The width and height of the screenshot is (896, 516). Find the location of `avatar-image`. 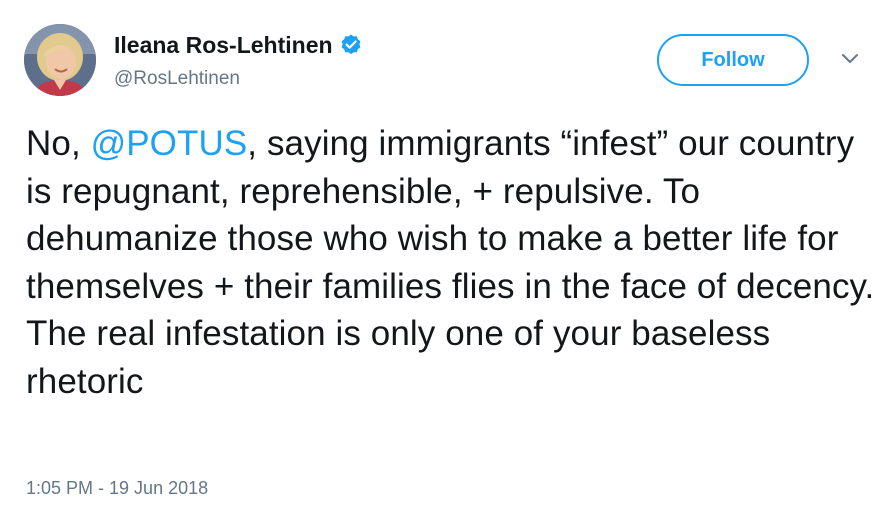

avatar-image is located at coordinates (60, 60).